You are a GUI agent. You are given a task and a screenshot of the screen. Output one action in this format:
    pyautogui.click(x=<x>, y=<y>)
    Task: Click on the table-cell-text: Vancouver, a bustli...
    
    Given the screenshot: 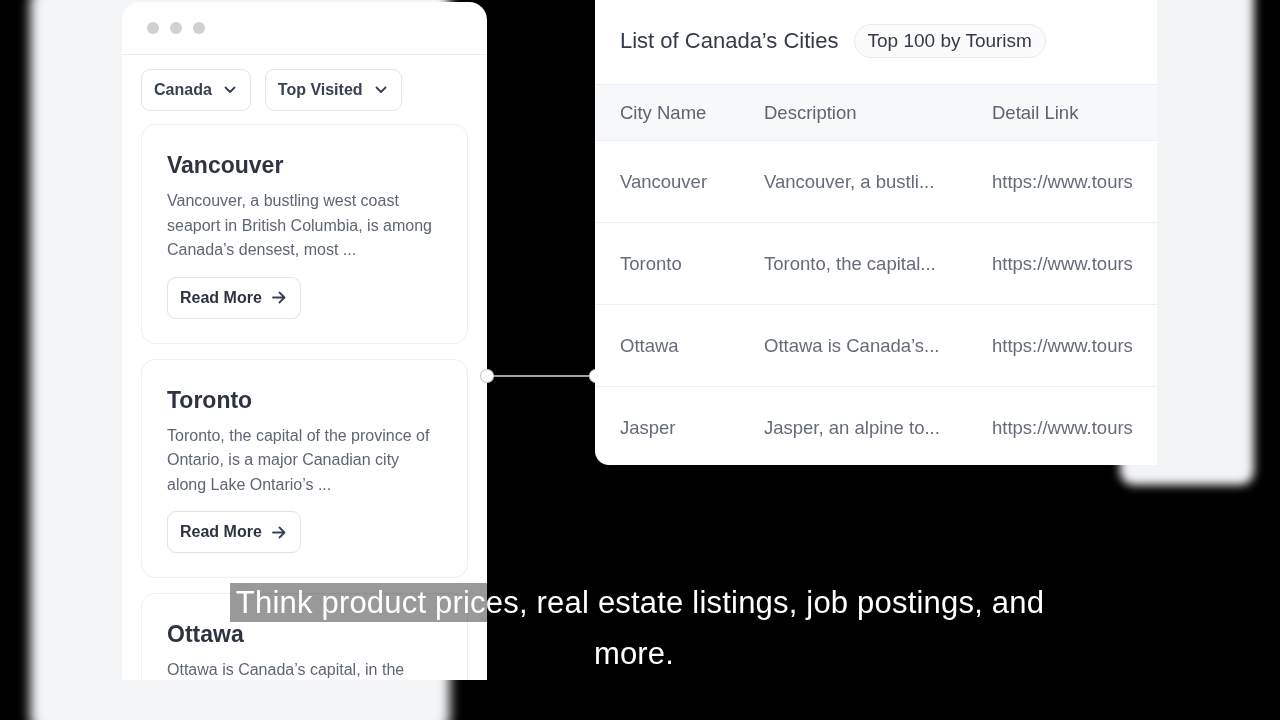 What is the action you would take?
    pyautogui.click(x=850, y=181)
    